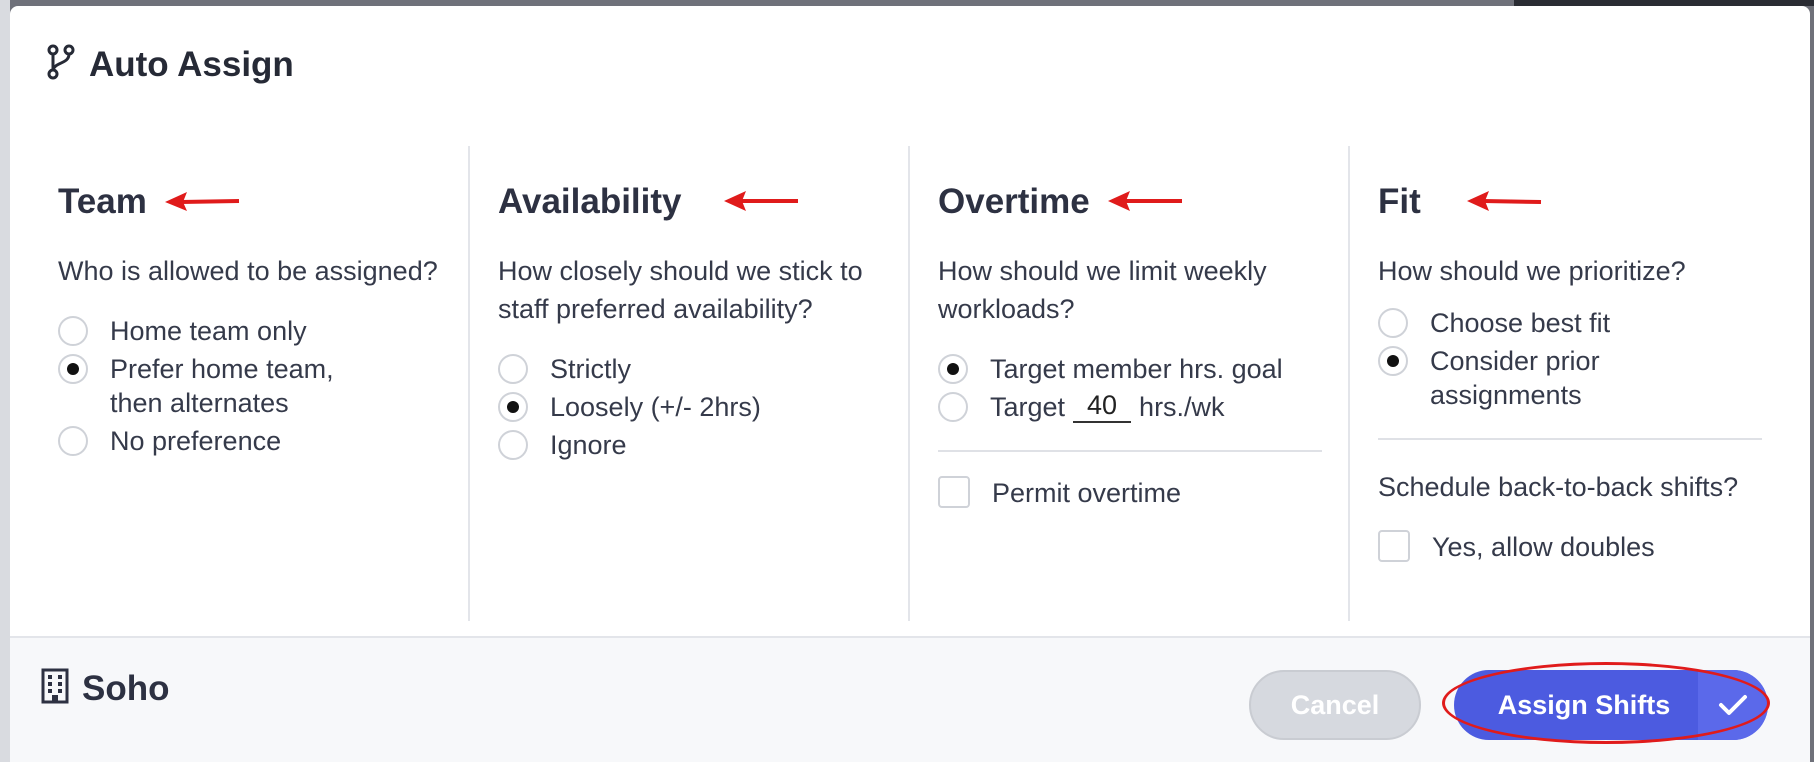 This screenshot has height=762, width=1814. I want to click on option-label: Loosely (+/- 2hrs), so click(655, 407).